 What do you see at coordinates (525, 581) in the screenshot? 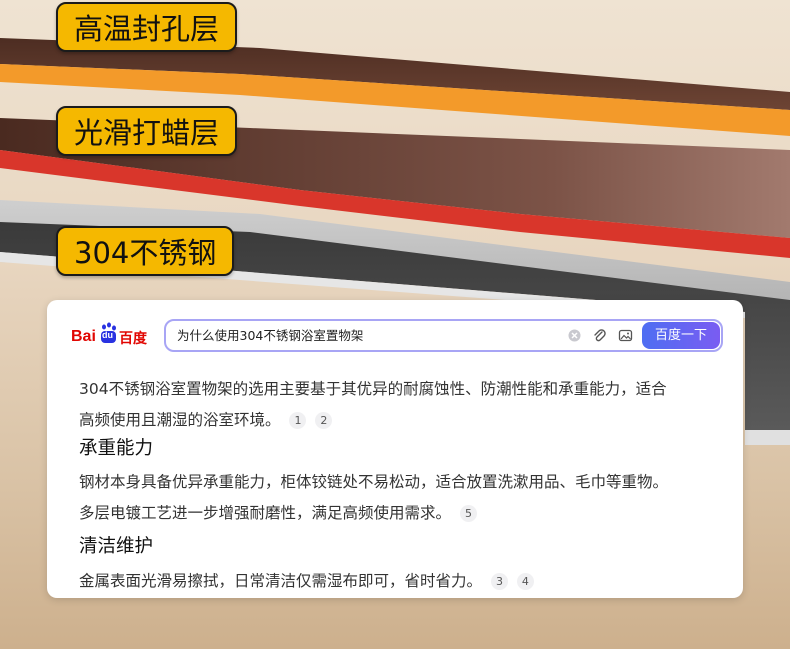
I see `citation-badge: 4` at bounding box center [525, 581].